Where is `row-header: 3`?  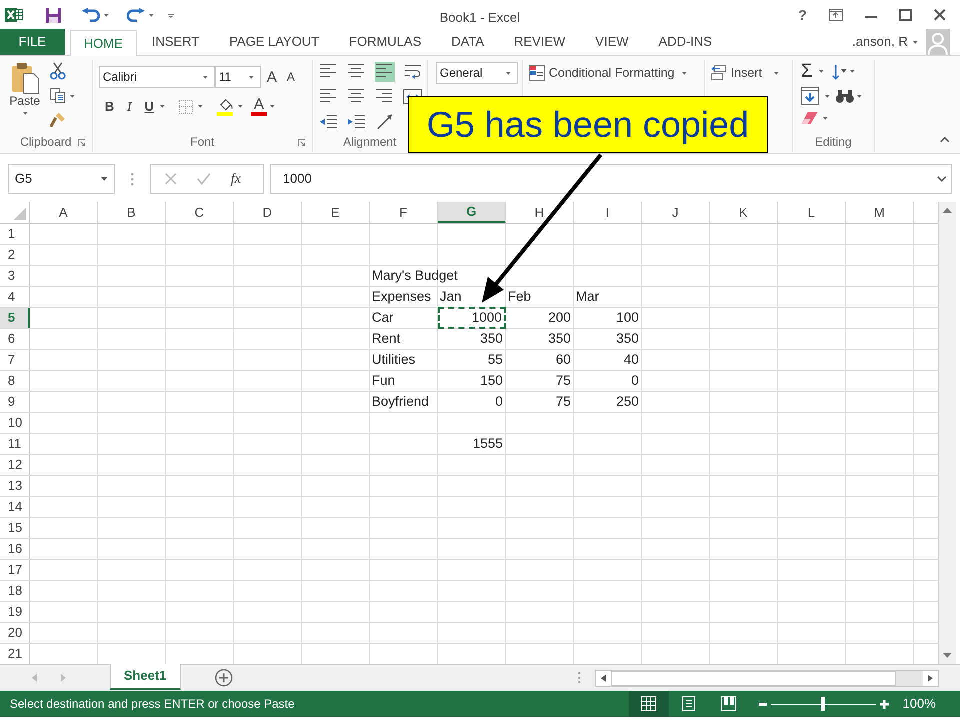
row-header: 3 is located at coordinates (15, 276).